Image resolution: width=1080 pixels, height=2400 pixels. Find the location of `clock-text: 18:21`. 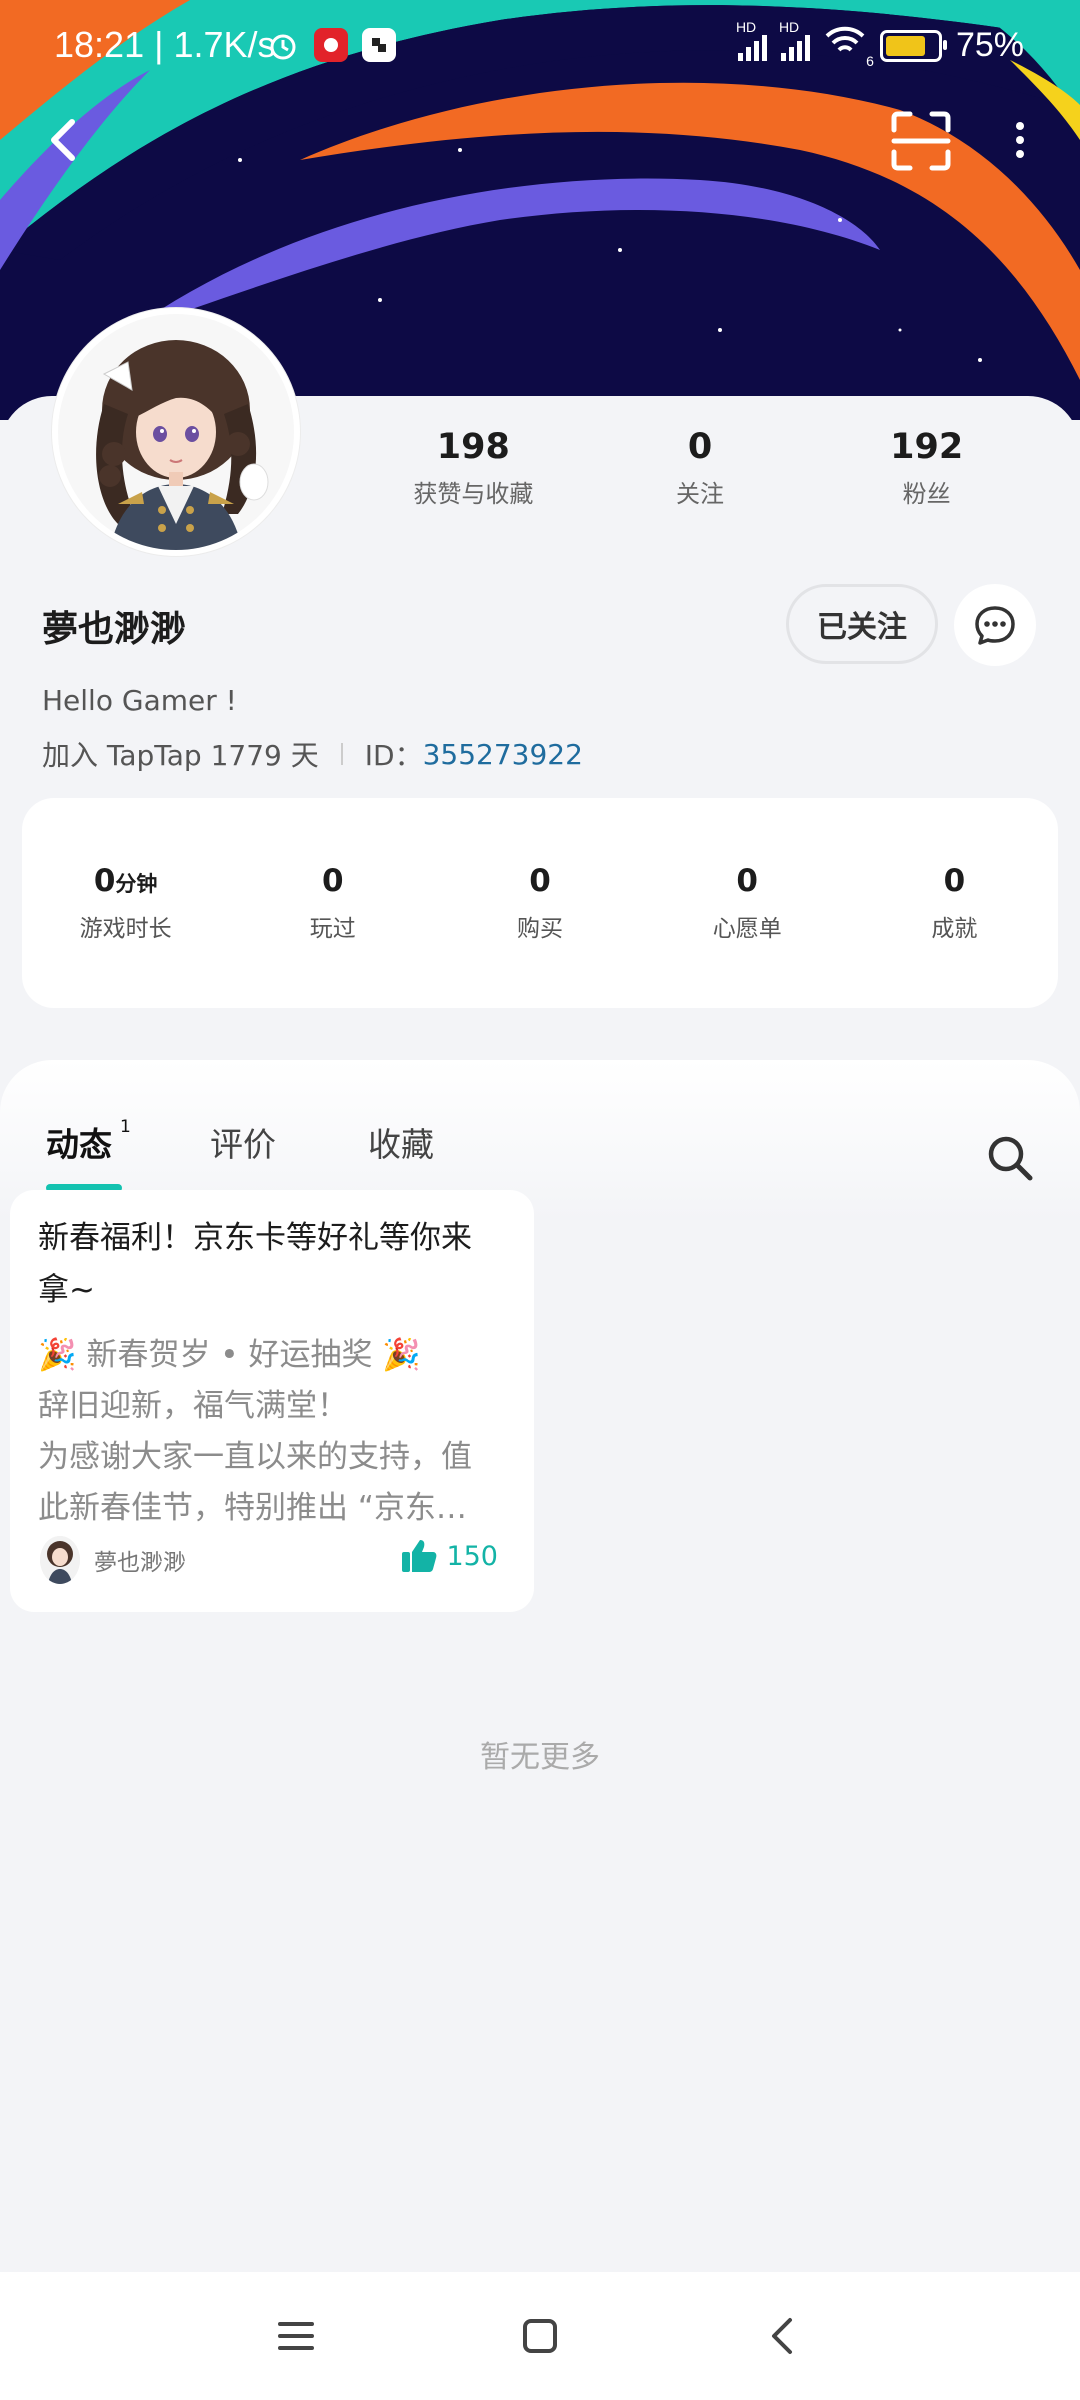

clock-text: 18:21 is located at coordinates (99, 44).